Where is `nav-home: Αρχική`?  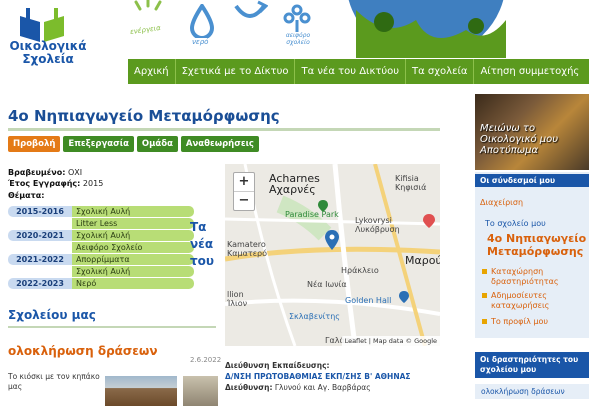
nav-home: Αρχική is located at coordinates (152, 71).